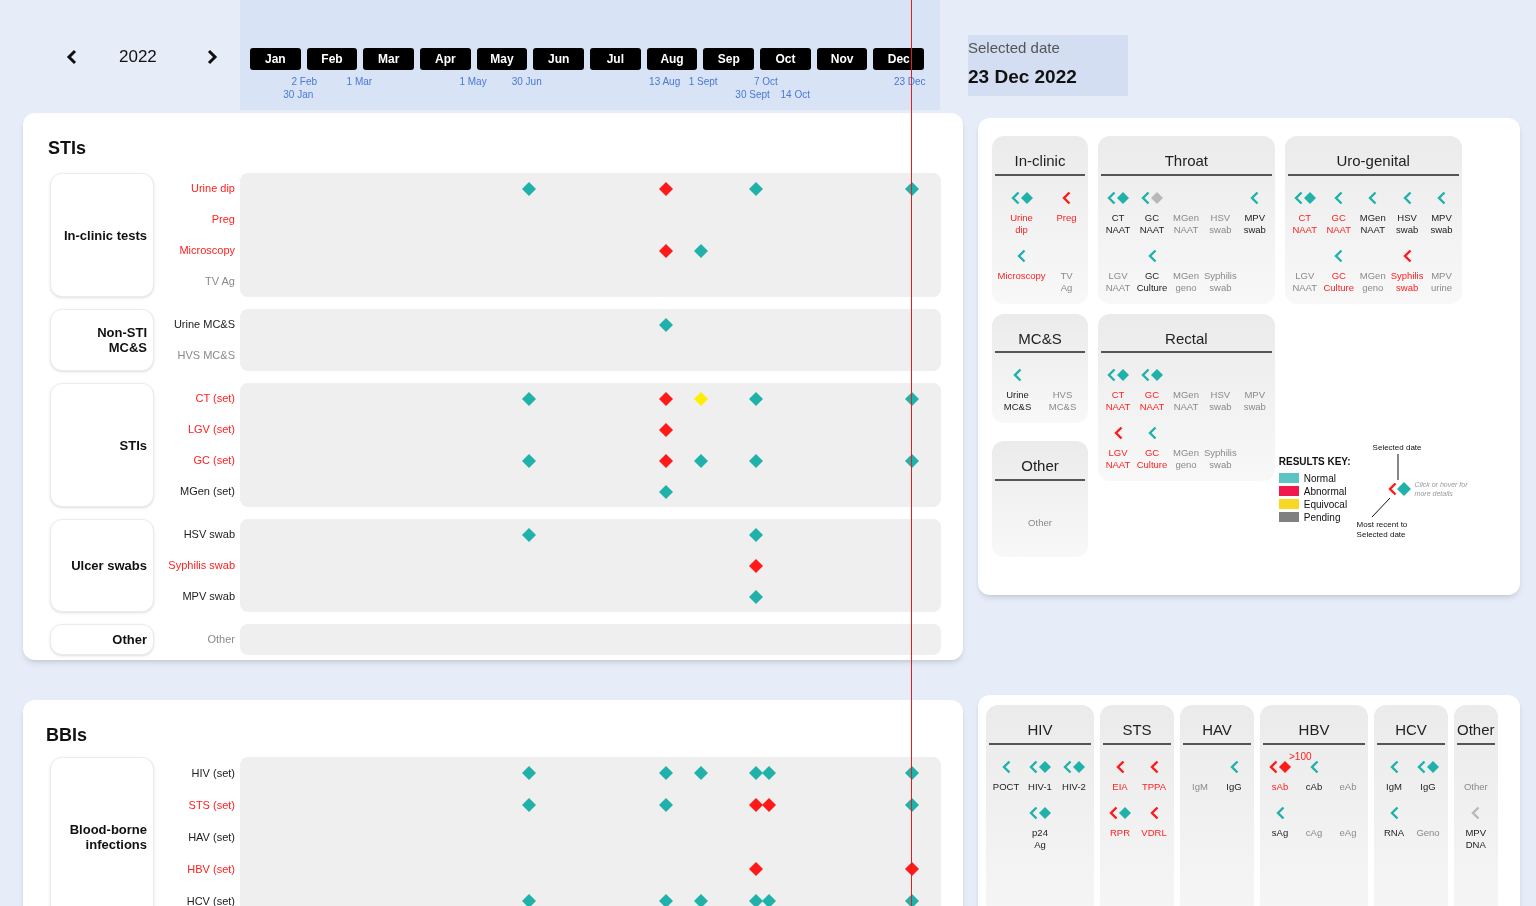 This screenshot has width=1536, height=906. I want to click on date-label: 30 Sept, so click(752, 94).